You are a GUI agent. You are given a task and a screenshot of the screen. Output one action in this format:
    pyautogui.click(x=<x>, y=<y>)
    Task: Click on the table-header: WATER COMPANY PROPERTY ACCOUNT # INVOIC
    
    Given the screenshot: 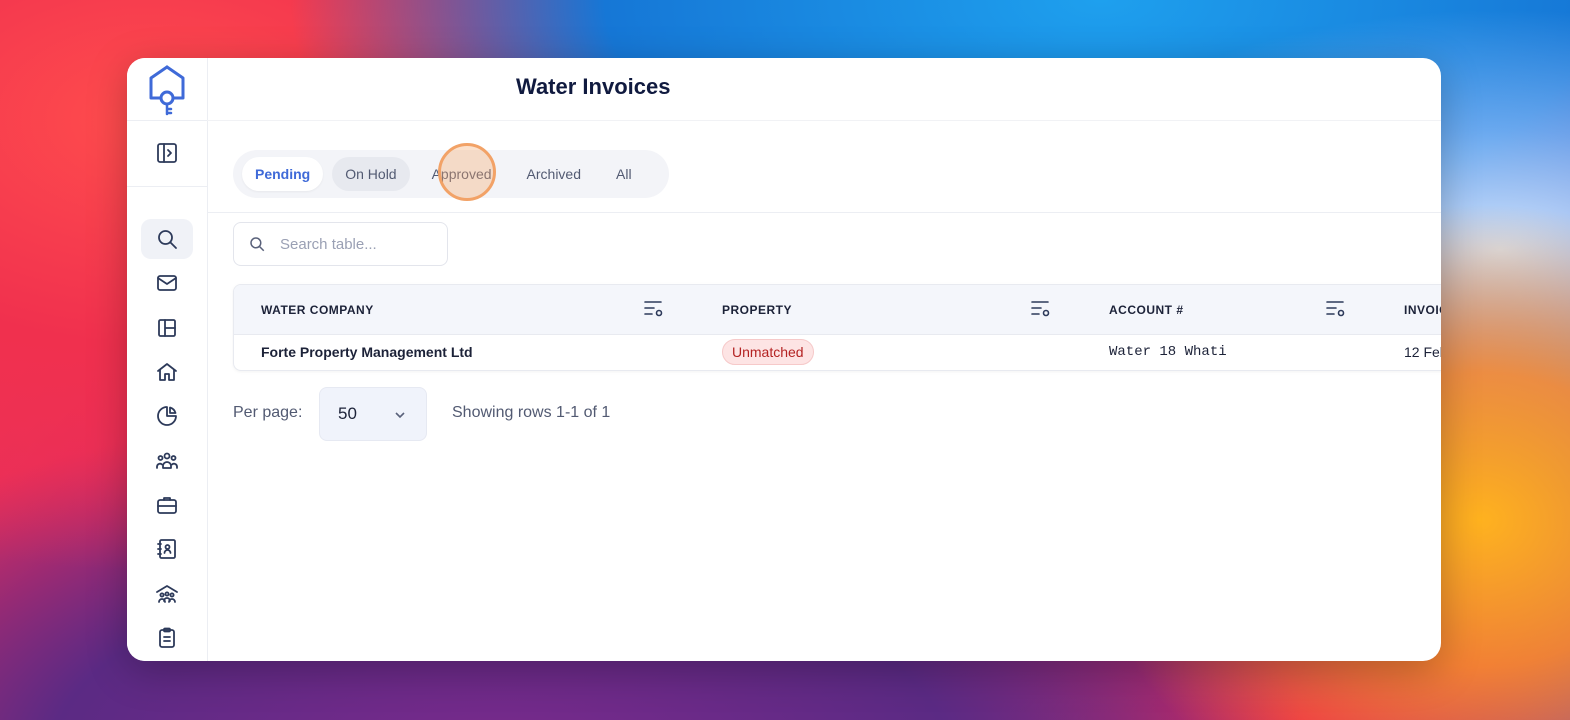 What is the action you would take?
    pyautogui.click(x=837, y=310)
    